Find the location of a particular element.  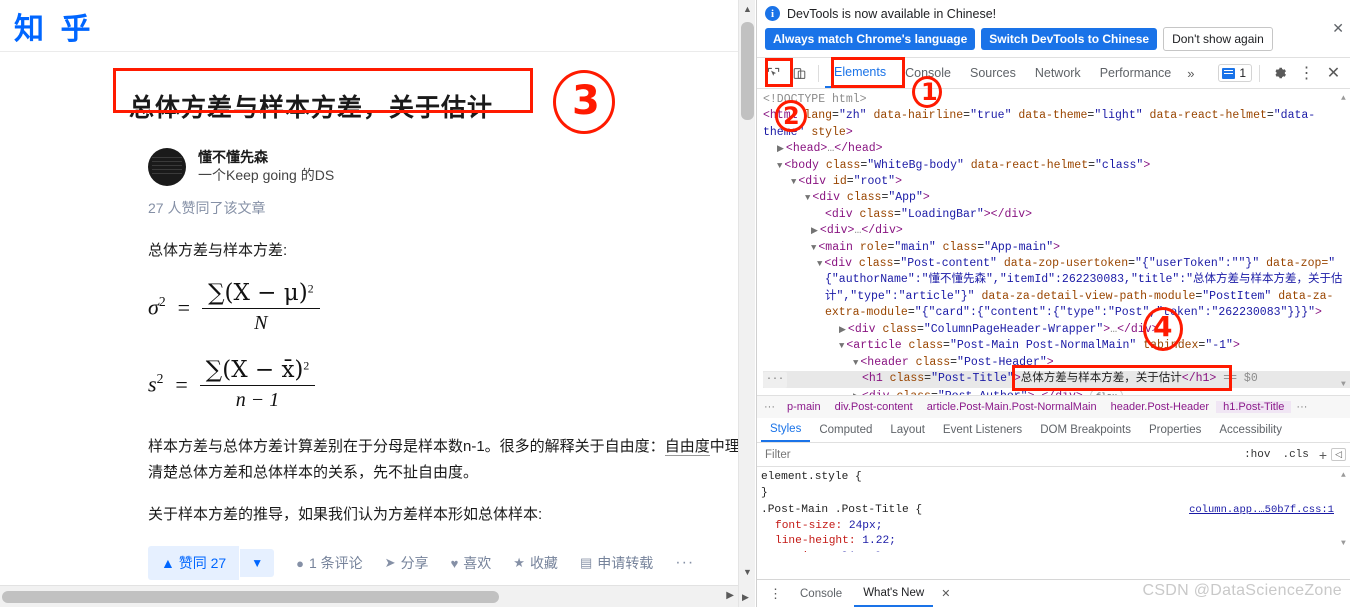

favorite-button: ★ 收藏 is located at coordinates (535, 563).